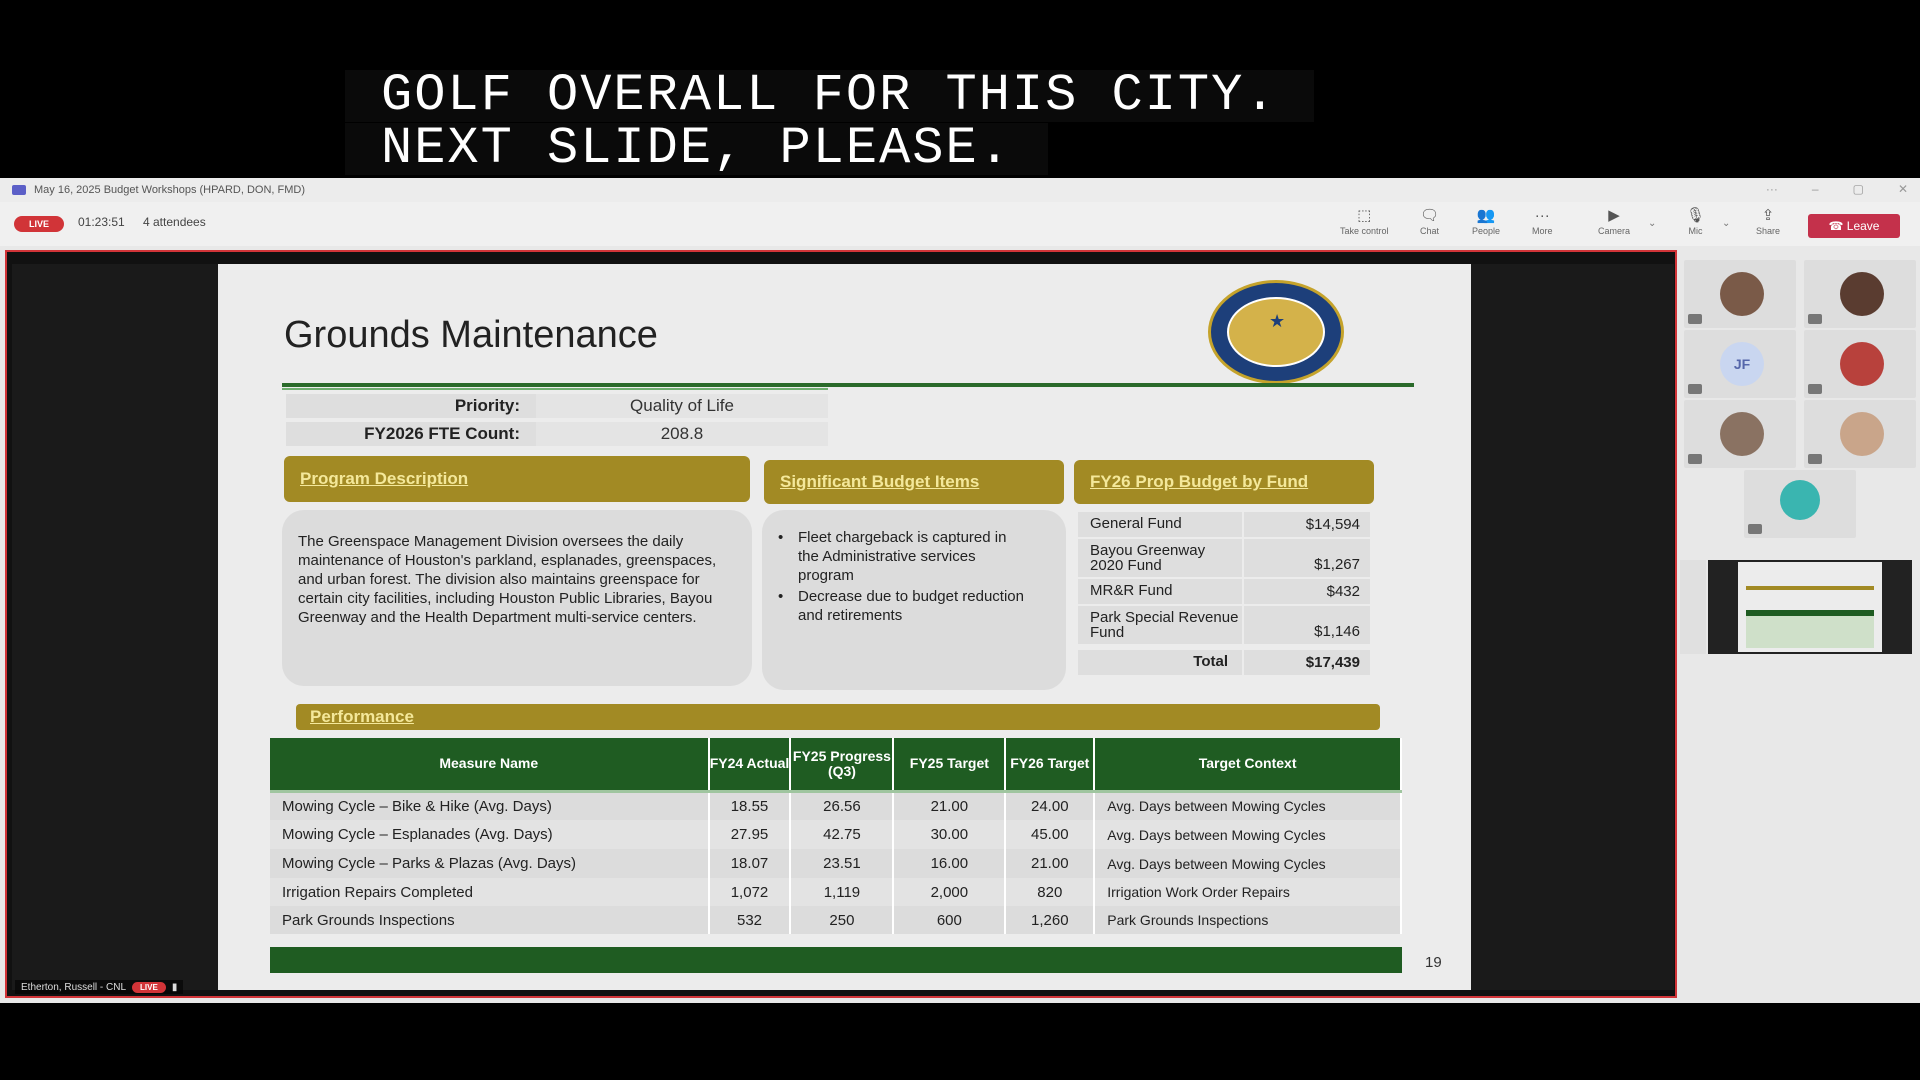 The image size is (1920, 1080). Describe the element at coordinates (39, 224) in the screenshot. I see `live-badge: LIVE` at that location.